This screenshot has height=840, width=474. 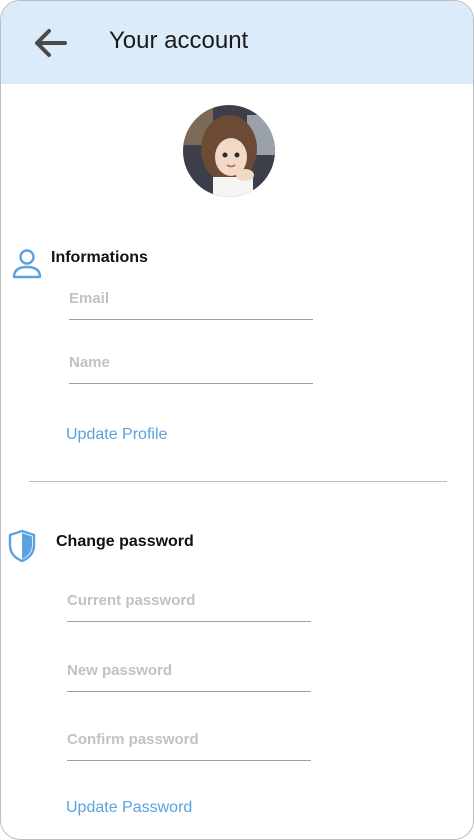 I want to click on avatar-image, so click(x=229, y=151).